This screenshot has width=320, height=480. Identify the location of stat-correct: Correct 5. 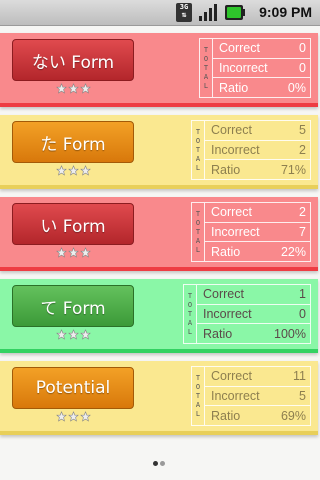
(257, 131).